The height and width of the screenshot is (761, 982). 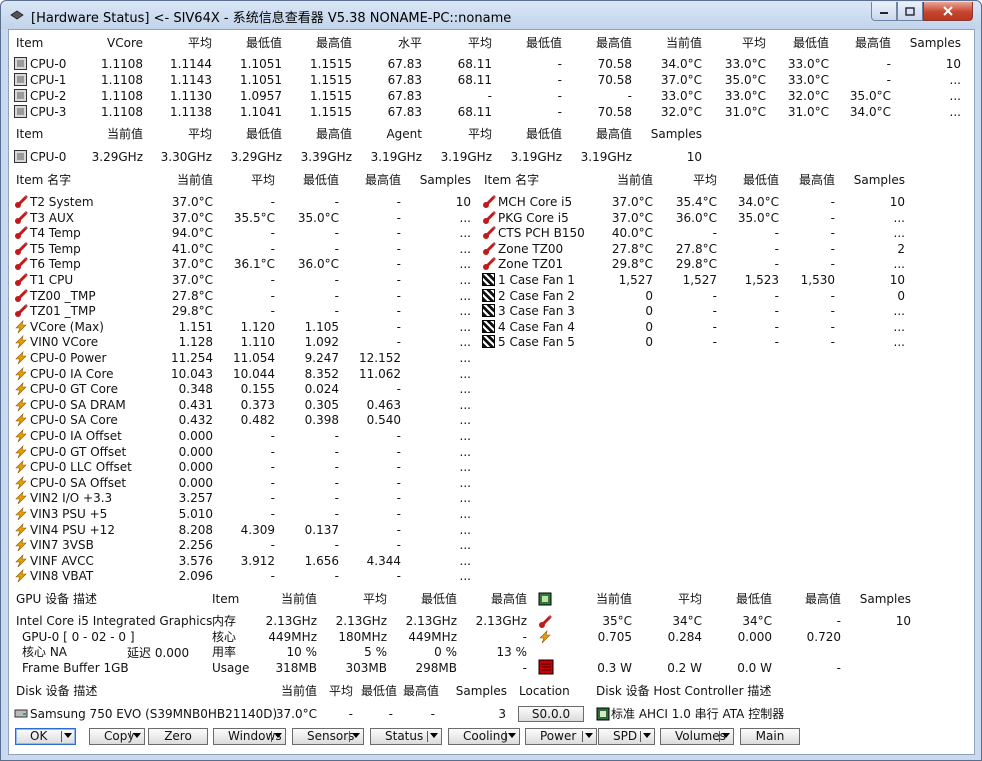 I want to click on sensor-reading: 1.105, so click(x=321, y=326).